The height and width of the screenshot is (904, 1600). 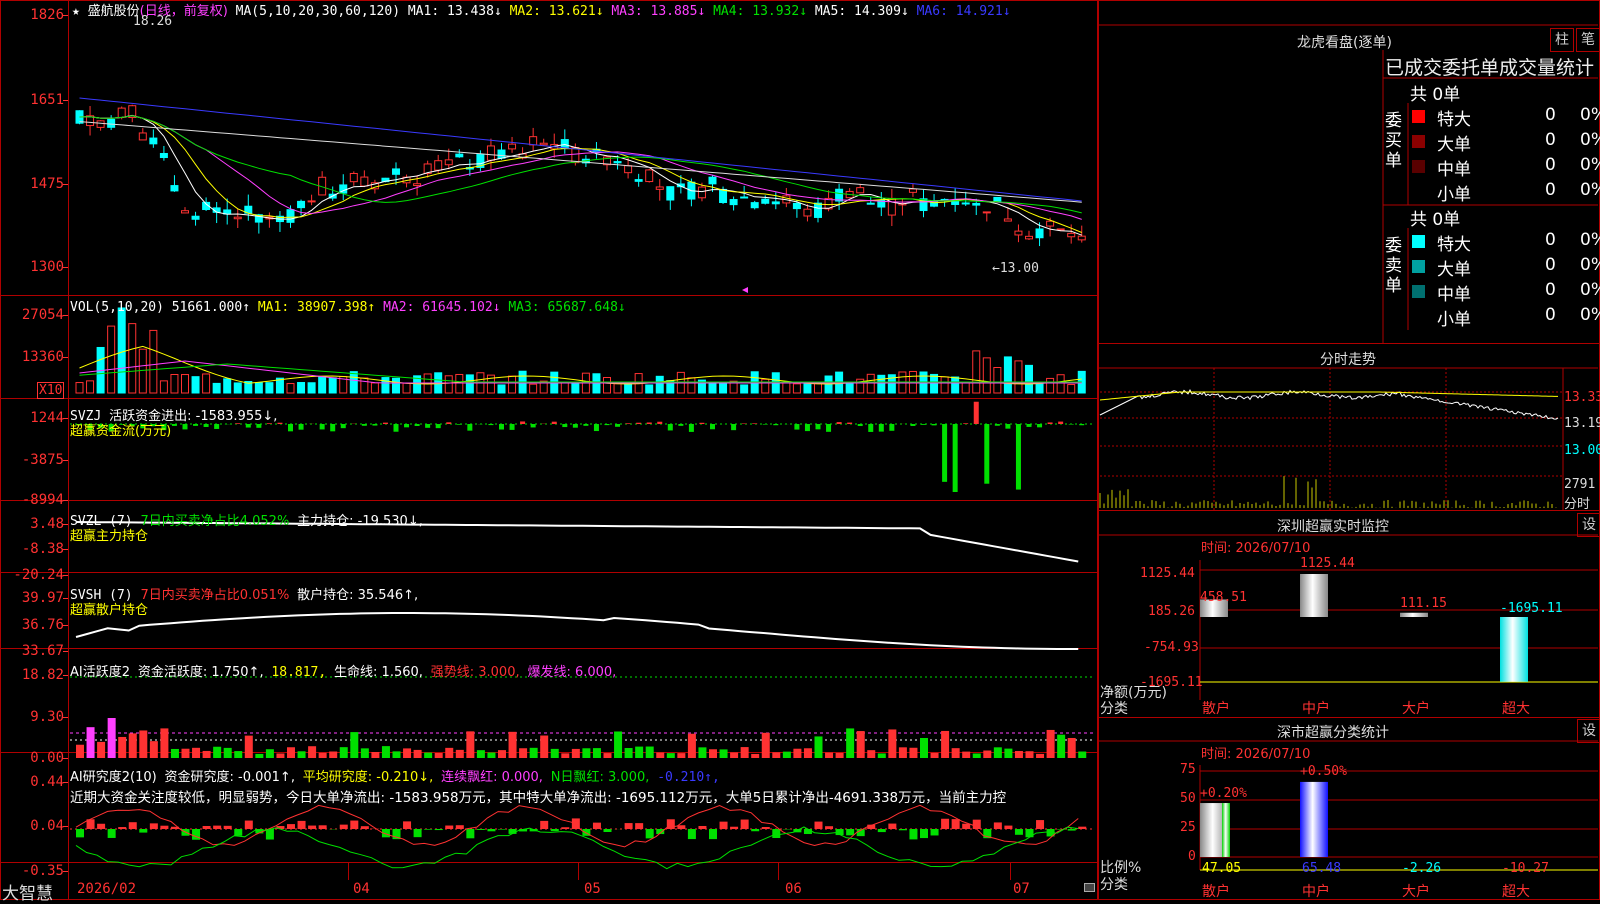 I want to click on sell-total: 共 0单, so click(x=1435, y=217).